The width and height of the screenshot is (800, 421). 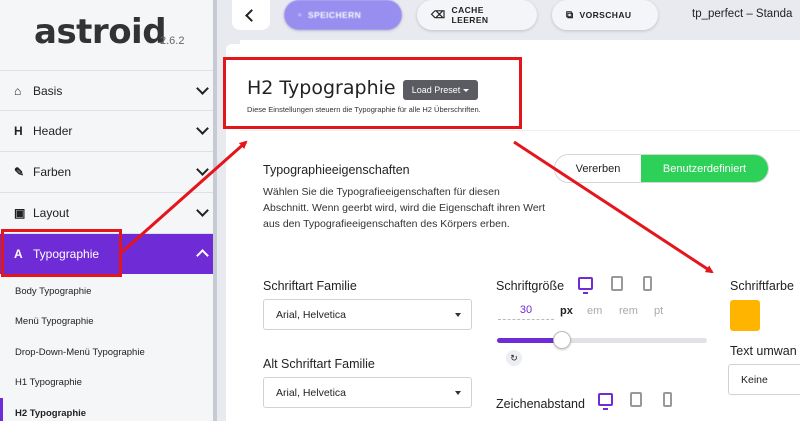 I want to click on preview-button: ⧉ VORSCHAU, so click(x=605, y=15).